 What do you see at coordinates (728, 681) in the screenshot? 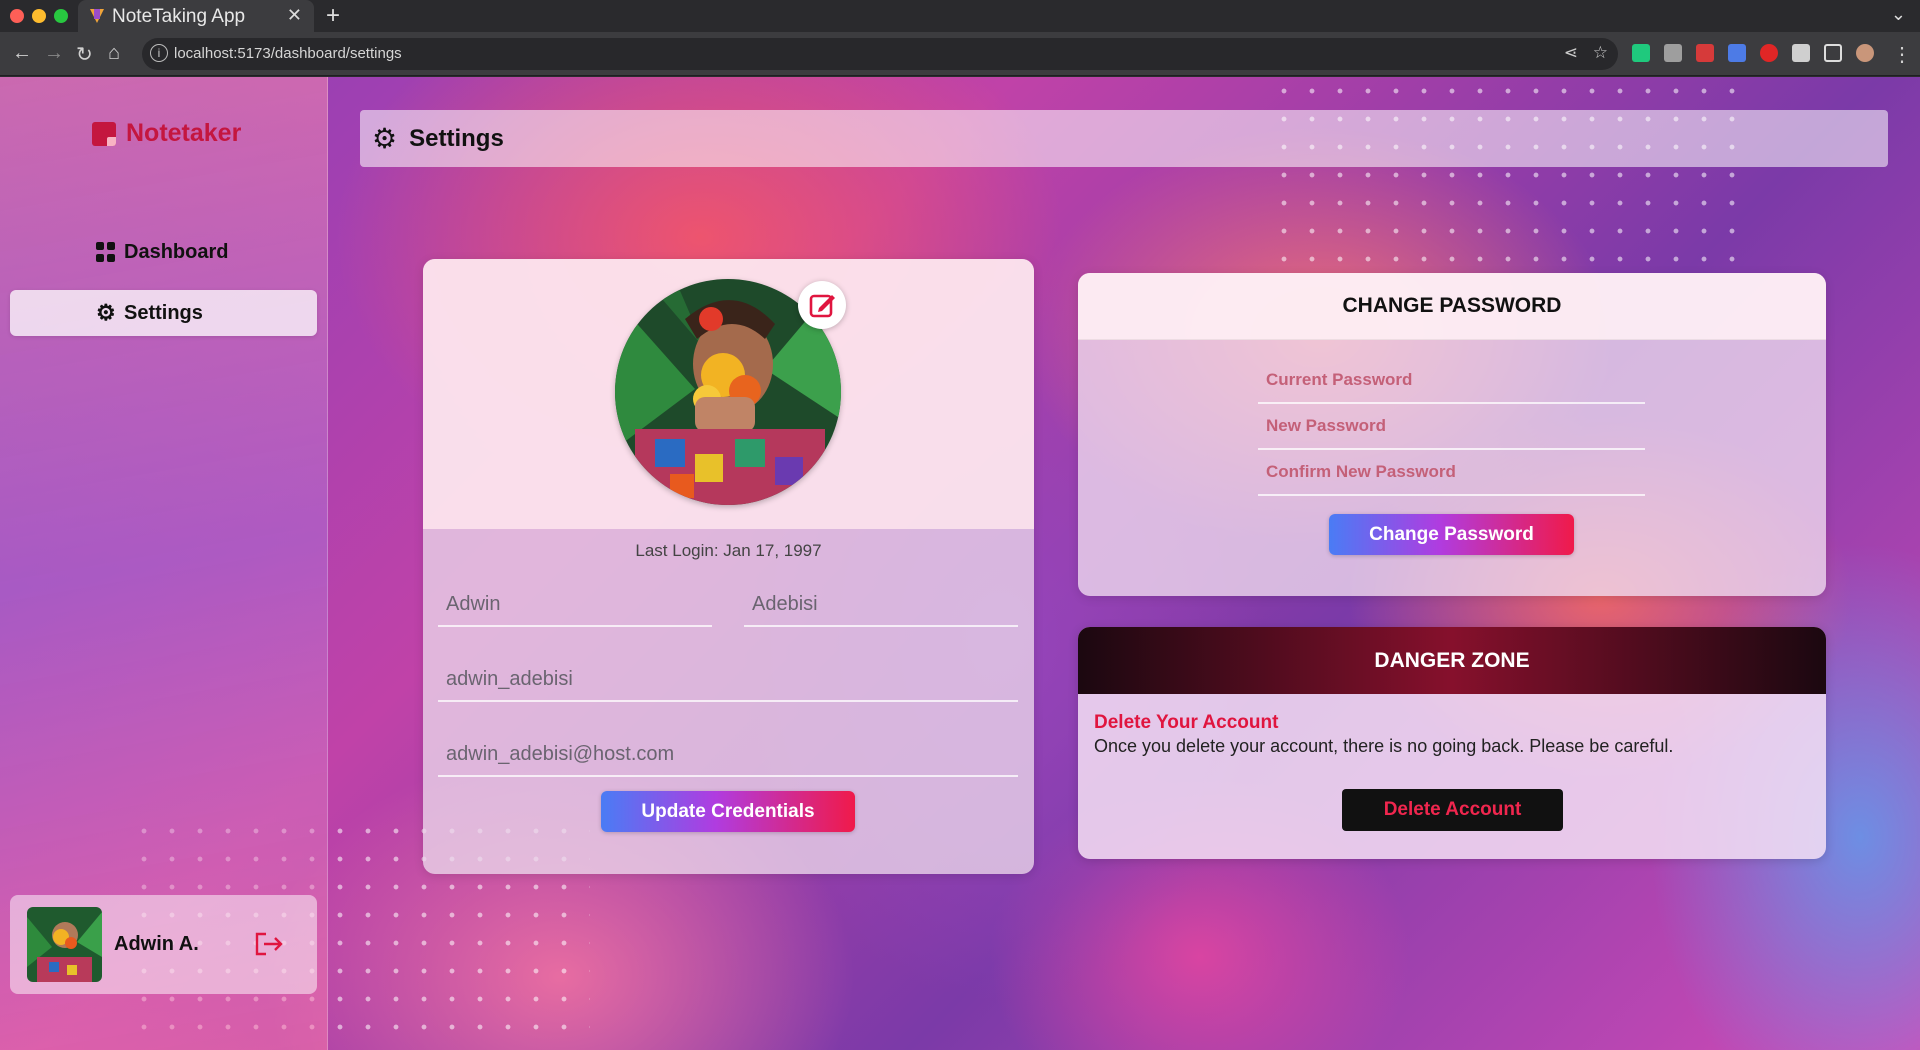
I see `username-field: adwin_adebisi` at bounding box center [728, 681].